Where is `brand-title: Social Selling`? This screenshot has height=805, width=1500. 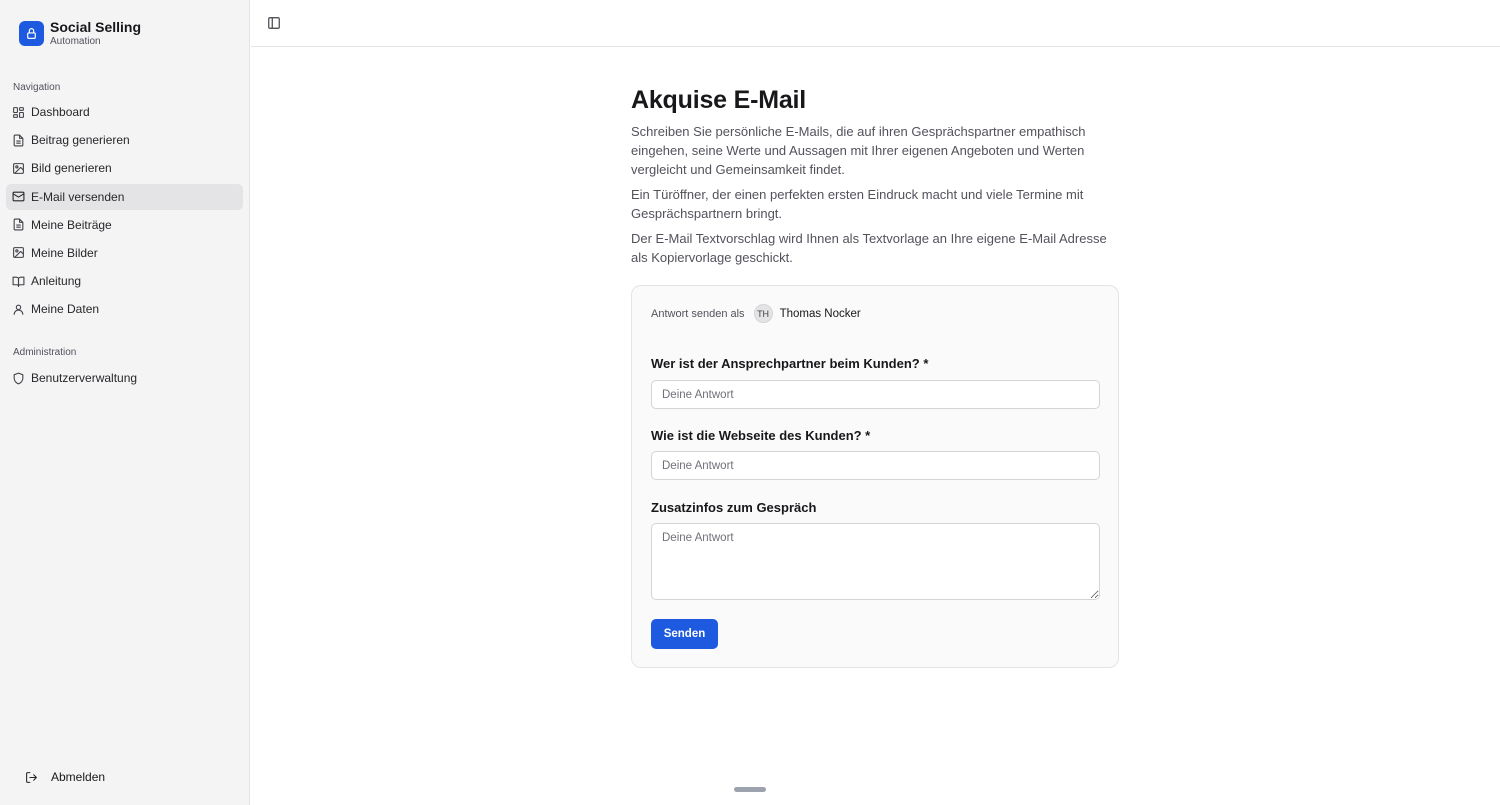
brand-title: Social Selling is located at coordinates (96, 27).